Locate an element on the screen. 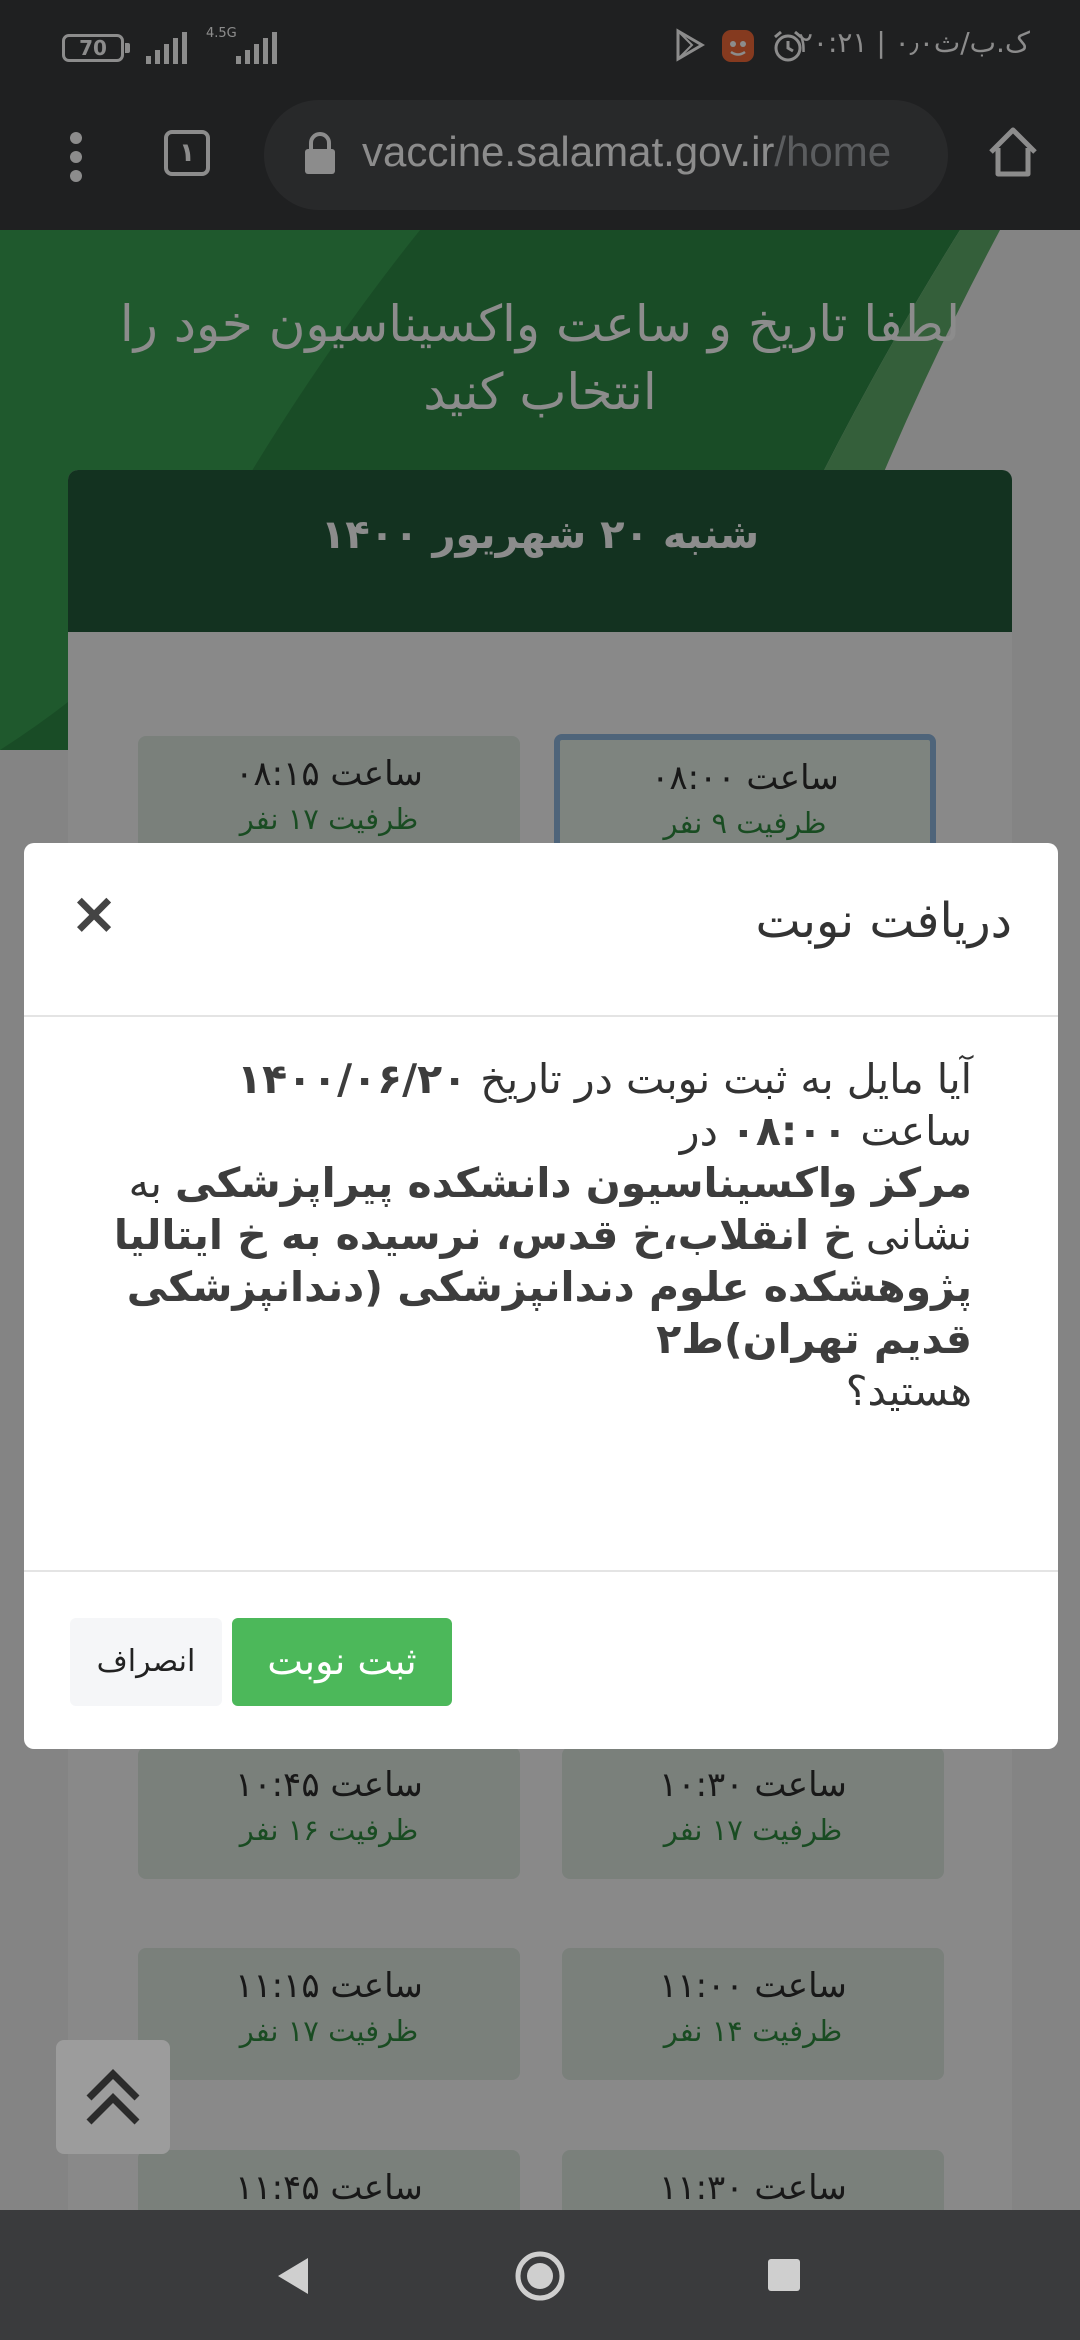 This screenshot has width=1080, height=2340. dialog-title: دریافت نوبت is located at coordinates (883, 921).